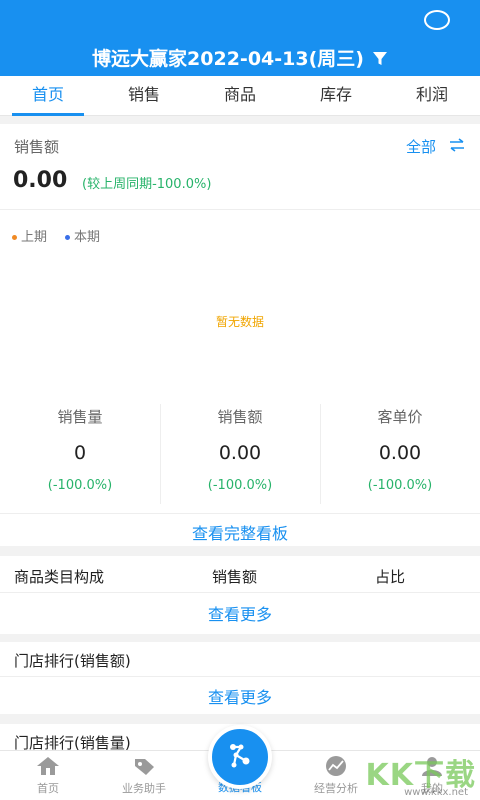  Describe the element at coordinates (240, 595) in the screenshot. I see `category-card: 商品类目构成 销售额 占比 查看更多` at that location.